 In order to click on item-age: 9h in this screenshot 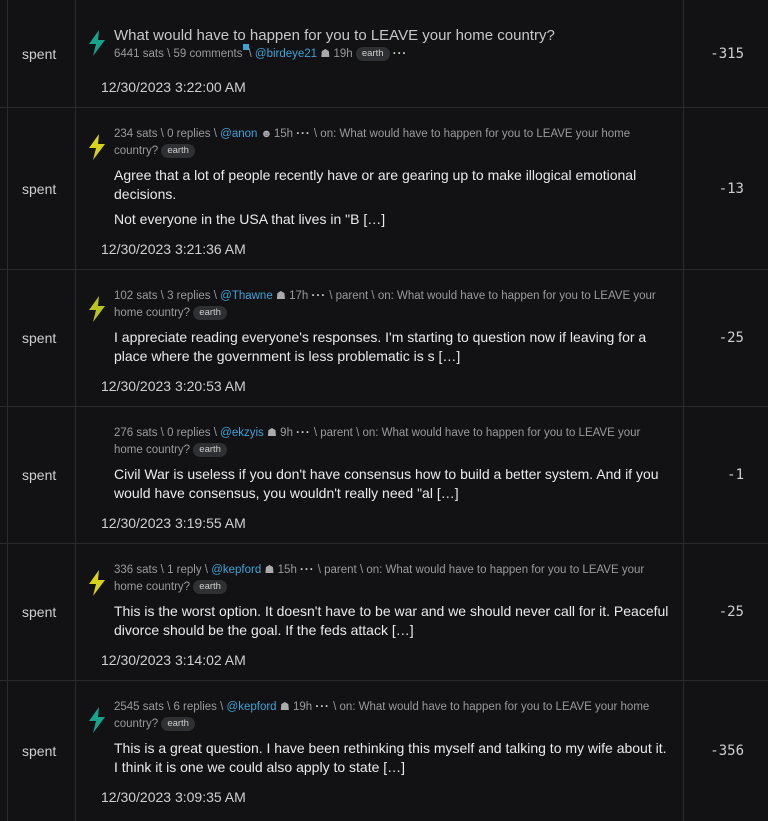, I will do `click(286, 433)`.